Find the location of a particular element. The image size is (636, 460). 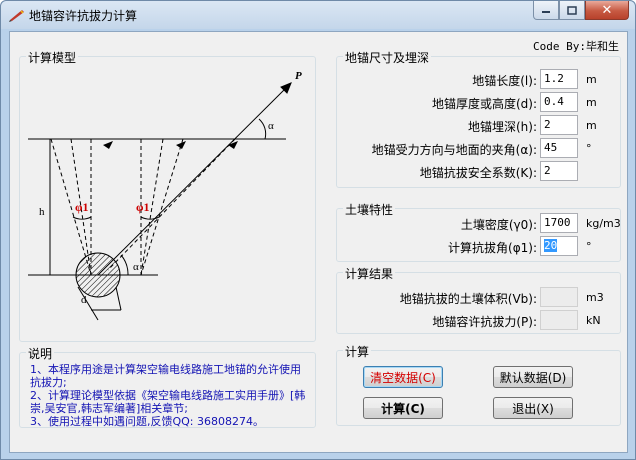

phi-left-label: φ1 is located at coordinates (82, 207).